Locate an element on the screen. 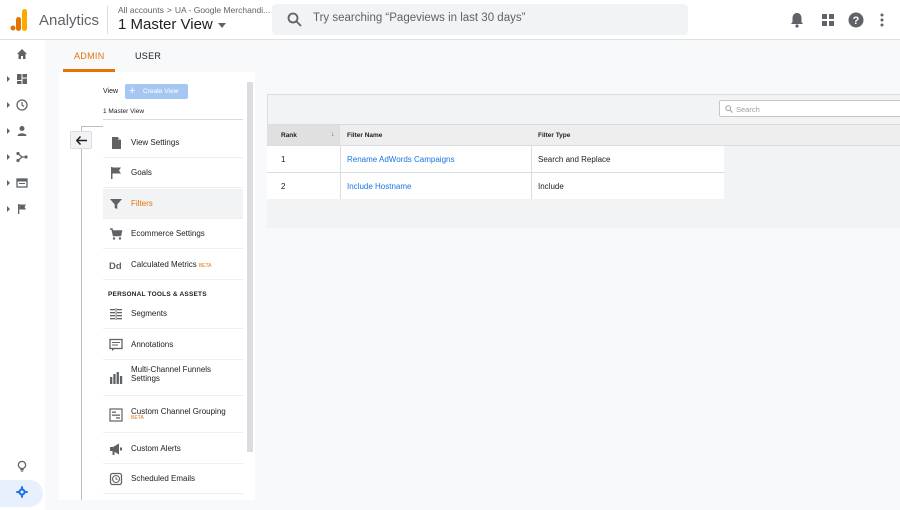 Image resolution: width=900 pixels, height=510 pixels. plus-icon: + is located at coordinates (132, 91).